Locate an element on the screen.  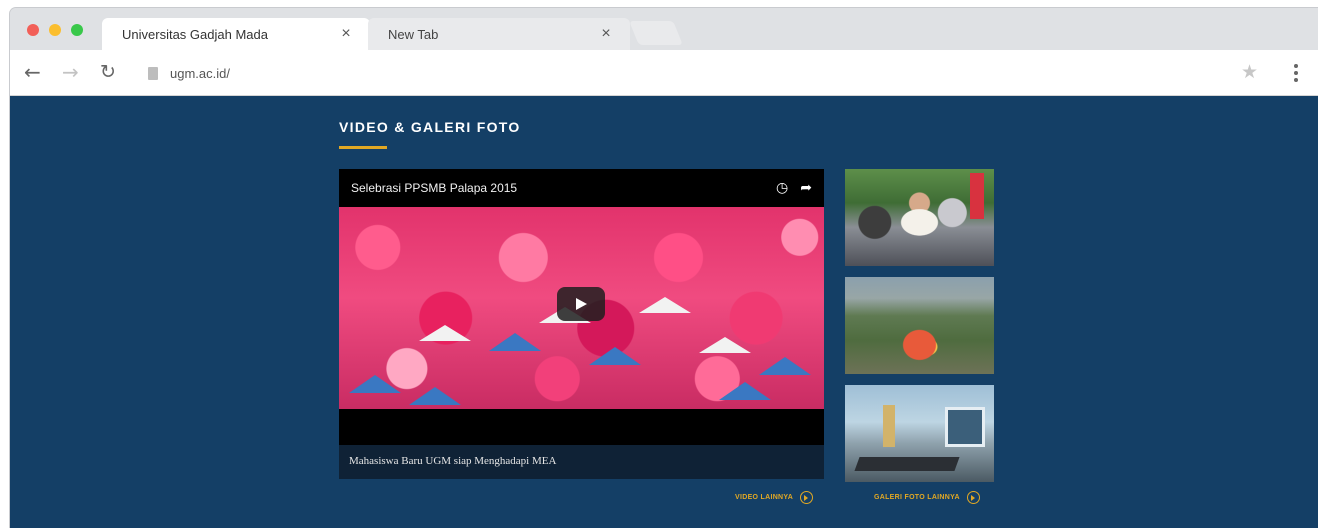
share-icon: ➦ is located at coordinates (806, 188).